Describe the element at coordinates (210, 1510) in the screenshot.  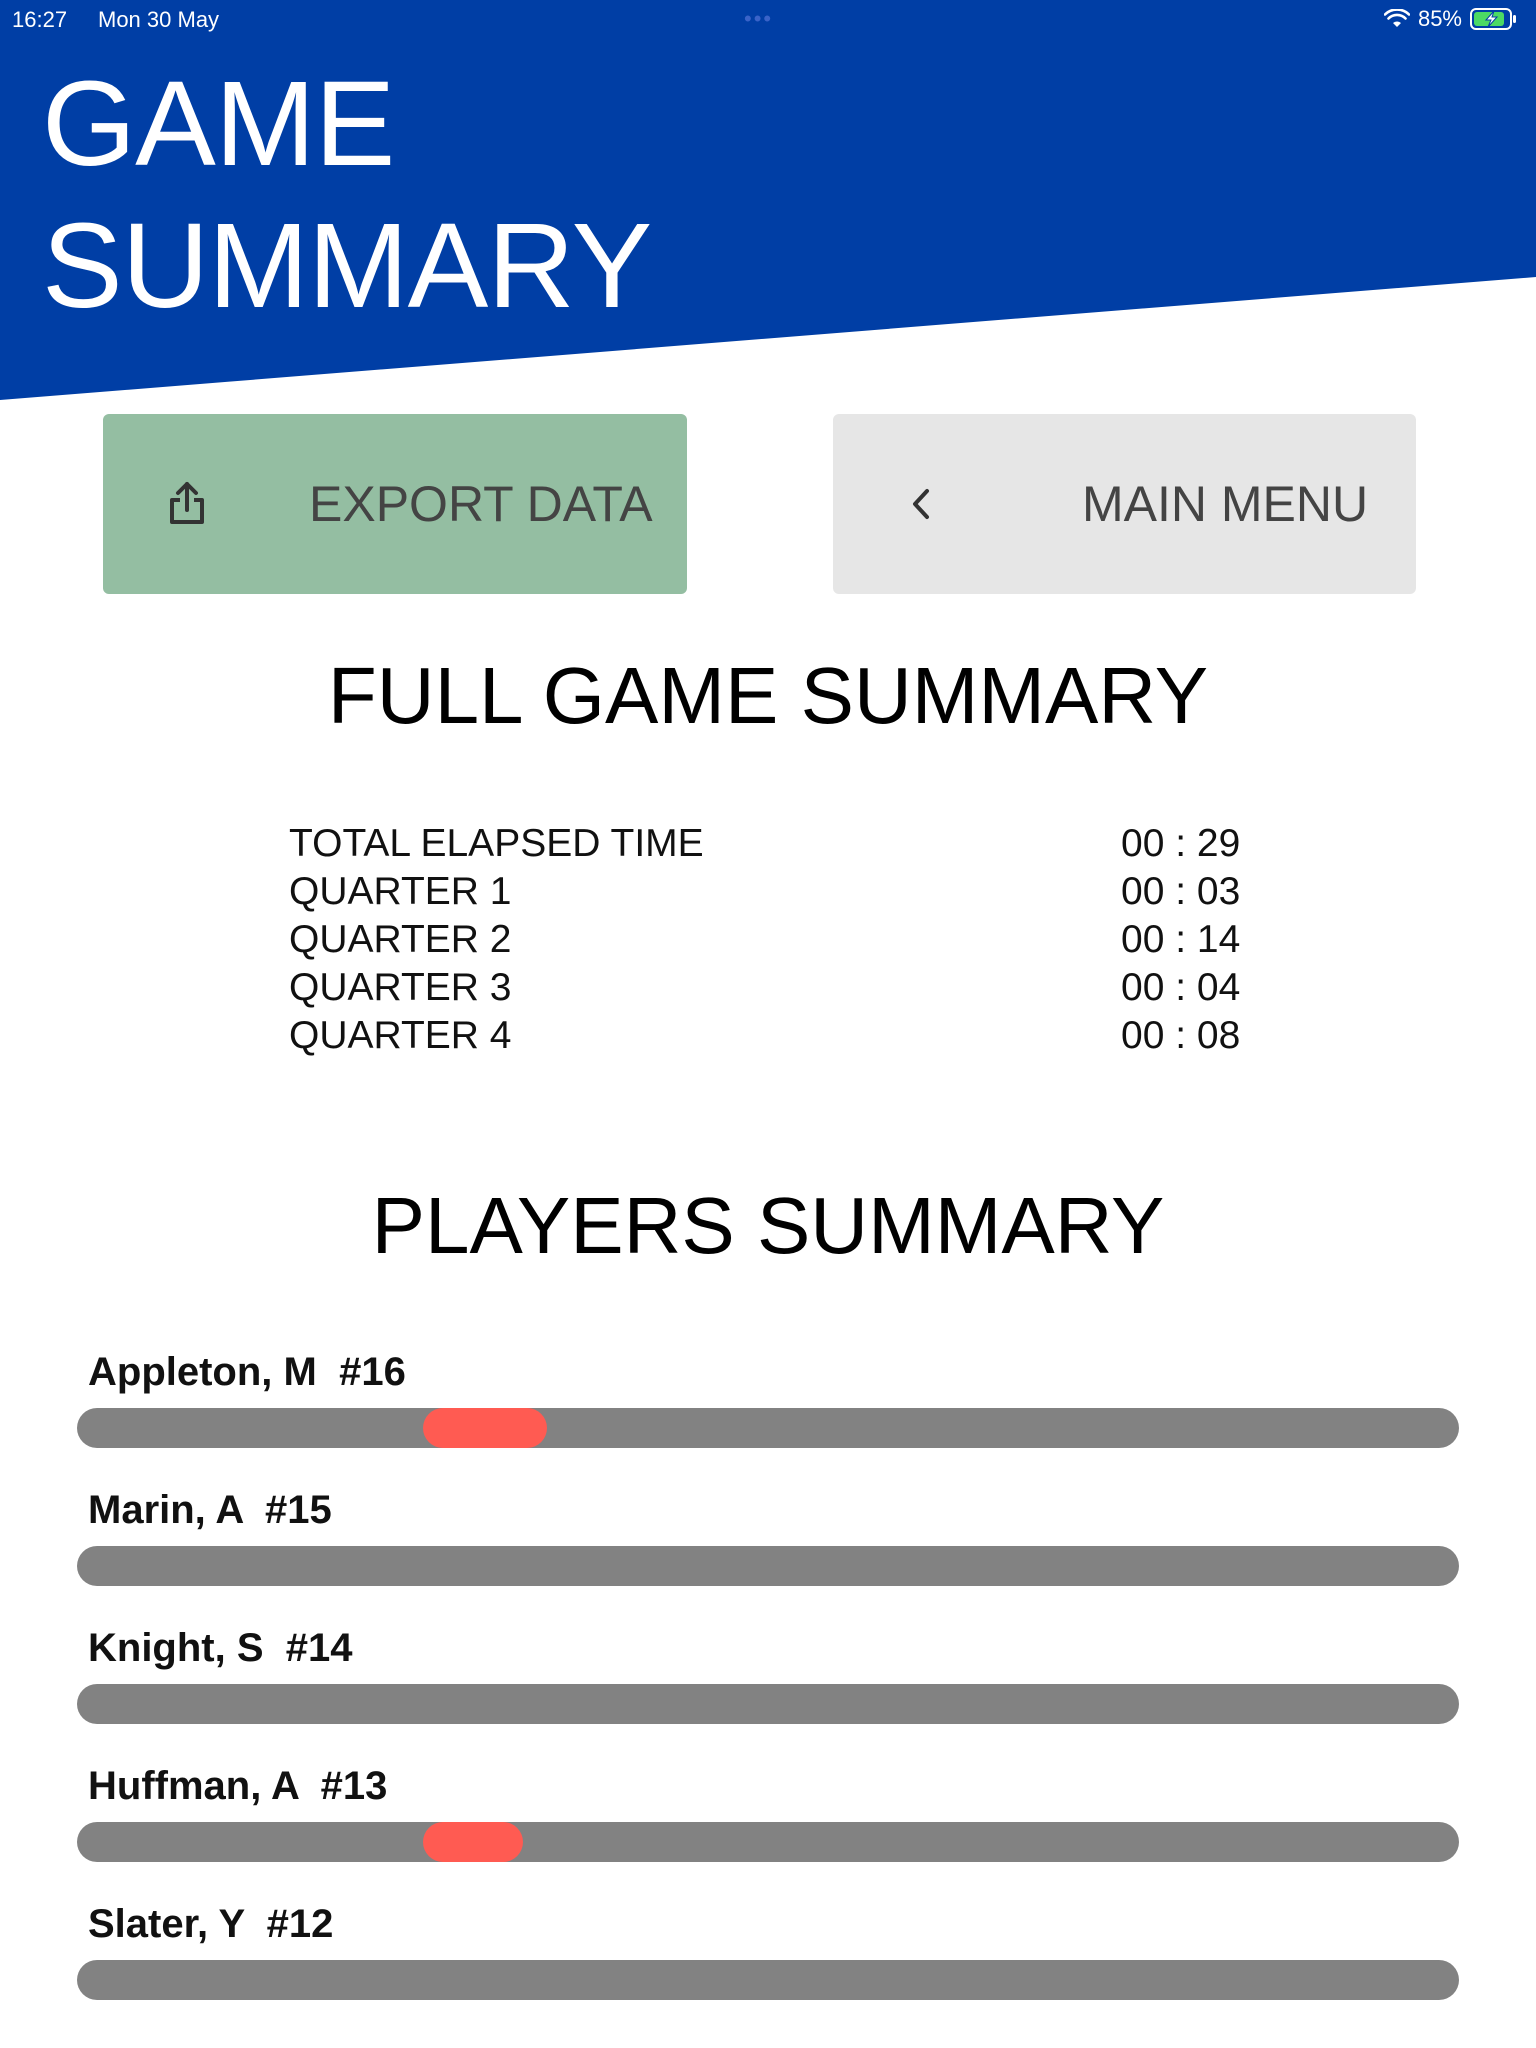
I see `player-name: Marin, A #15` at that location.